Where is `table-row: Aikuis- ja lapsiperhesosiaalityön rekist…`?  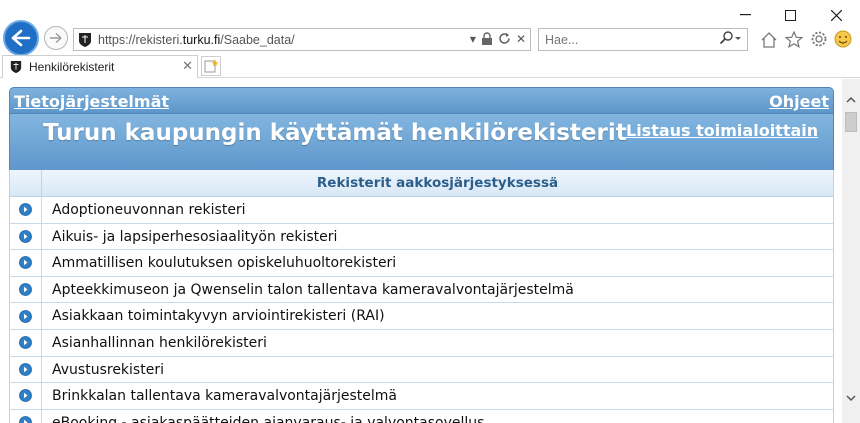 table-row: Aikuis- ja lapsiperhesosiaalityön rekist… is located at coordinates (421, 237).